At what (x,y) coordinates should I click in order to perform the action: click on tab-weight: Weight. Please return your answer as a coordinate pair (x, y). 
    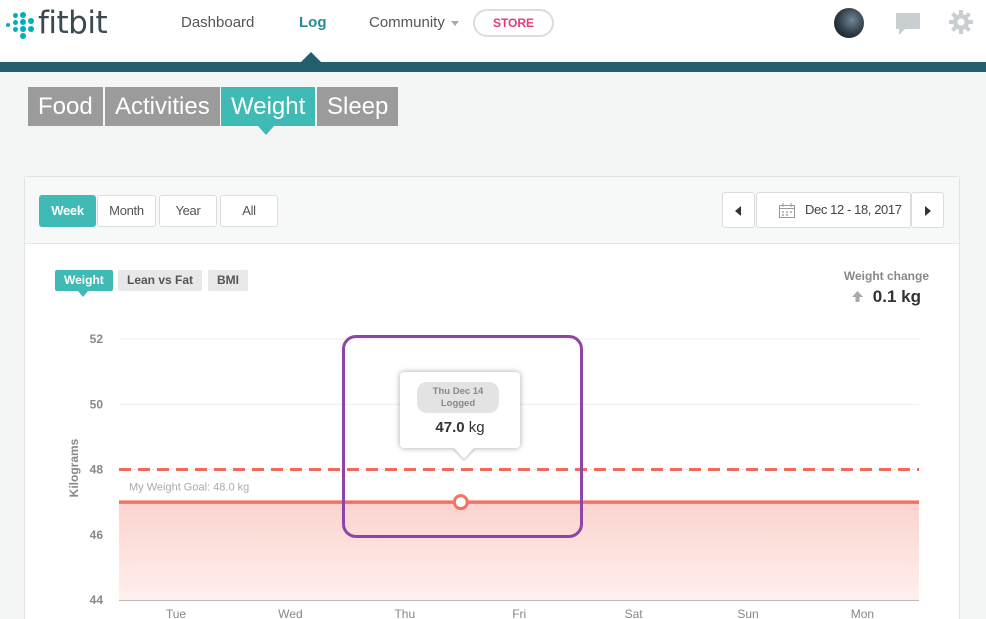
    Looking at the image, I should click on (268, 106).